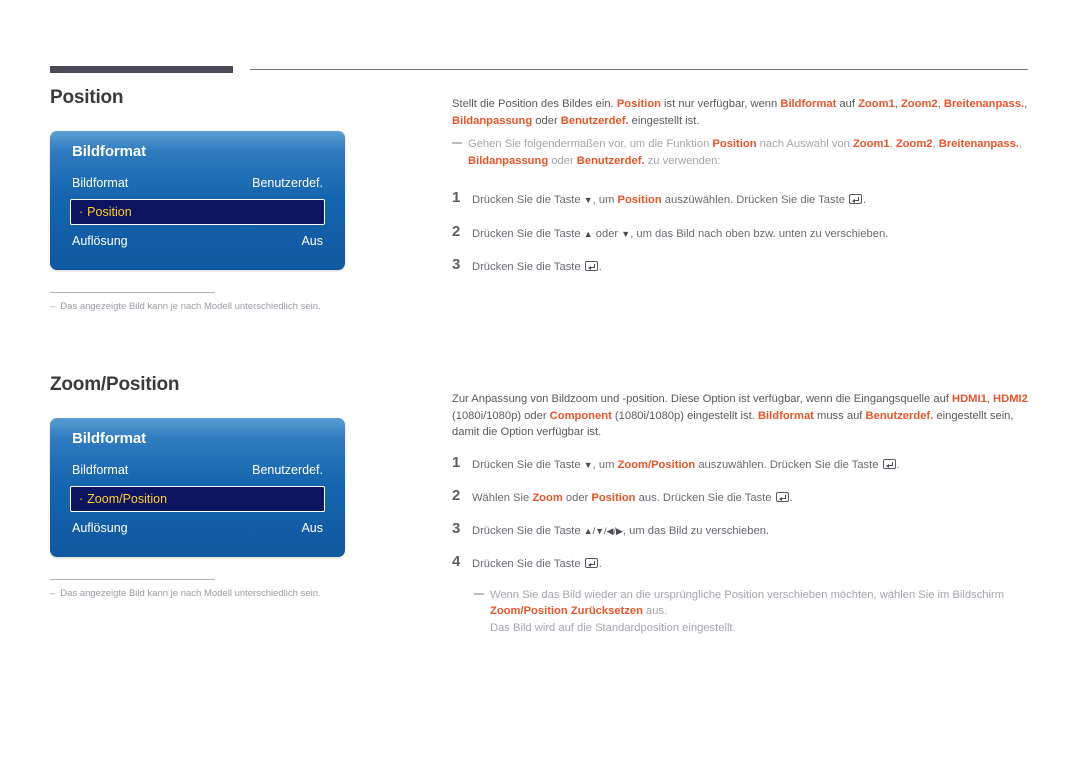 This screenshot has height=763, width=1080. Describe the element at coordinates (197, 499) in the screenshot. I see `osd-row-zoom-position-selected: · Zoom/Position` at that location.